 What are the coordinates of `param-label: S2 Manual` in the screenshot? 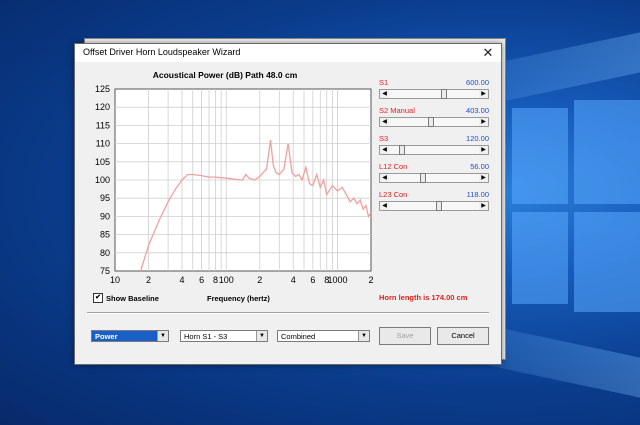 It's located at (397, 110).